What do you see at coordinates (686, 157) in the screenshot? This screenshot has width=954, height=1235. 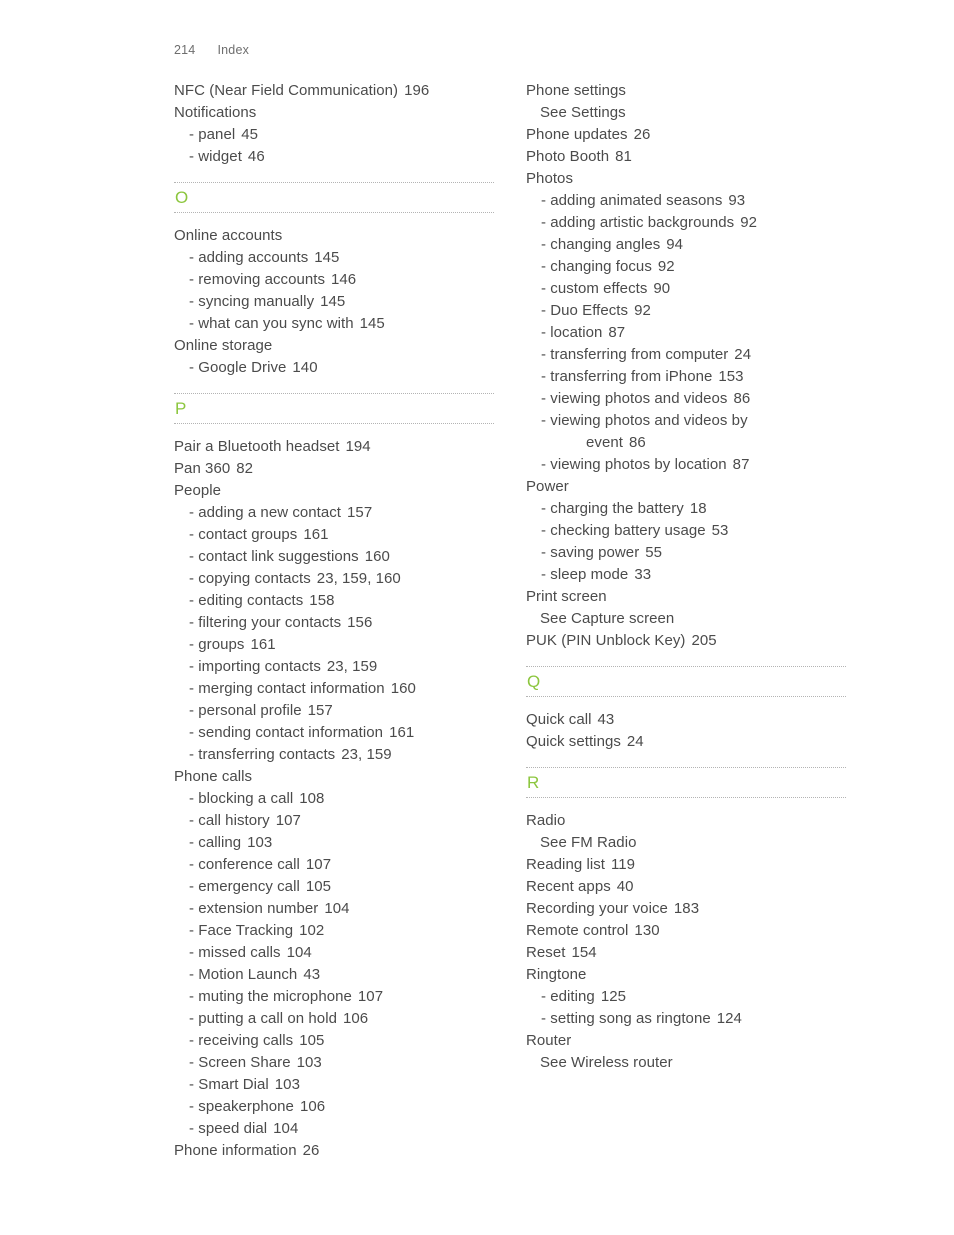 I see `index-entry: Photo Booth 81` at bounding box center [686, 157].